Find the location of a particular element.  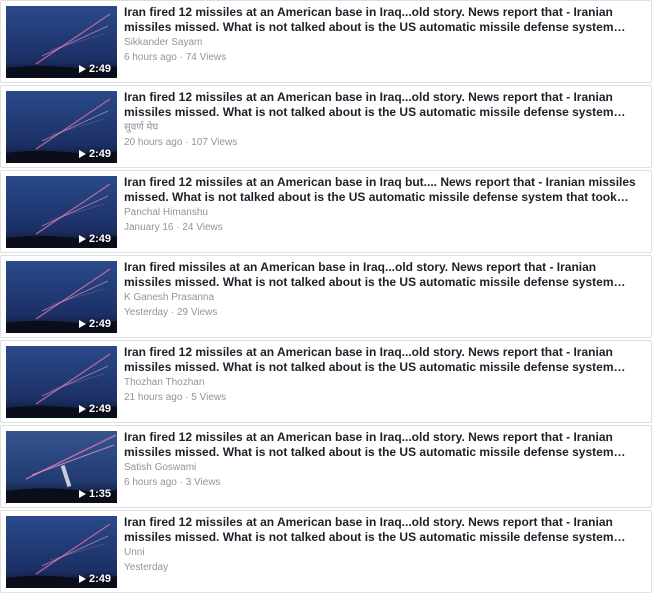

video-stats: 6 hours ago · 3 Views is located at coordinates (172, 482).